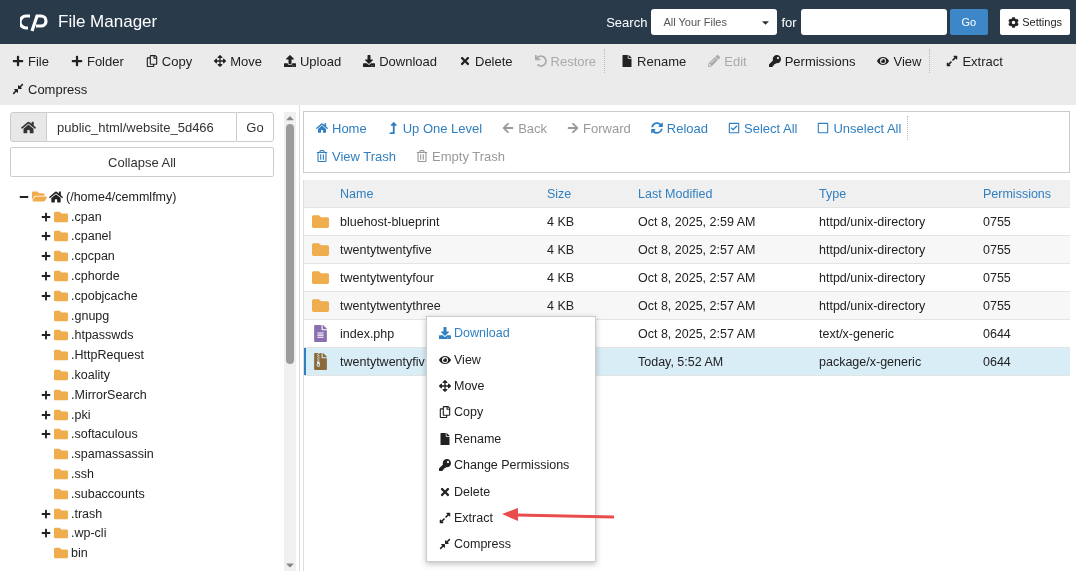  I want to click on home-button, so click(28, 127).